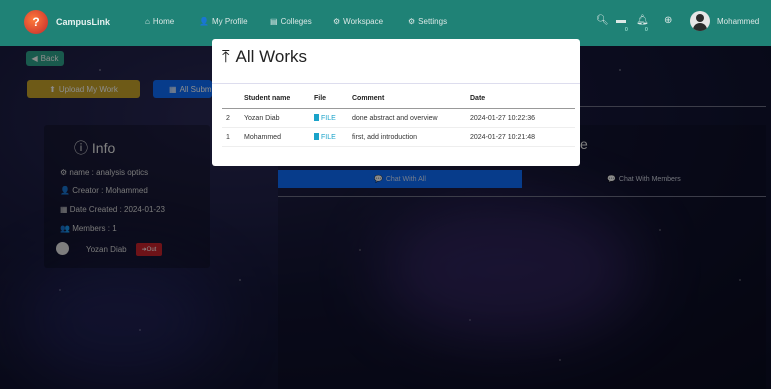  I want to click on column-header-student: Student name, so click(275, 99).